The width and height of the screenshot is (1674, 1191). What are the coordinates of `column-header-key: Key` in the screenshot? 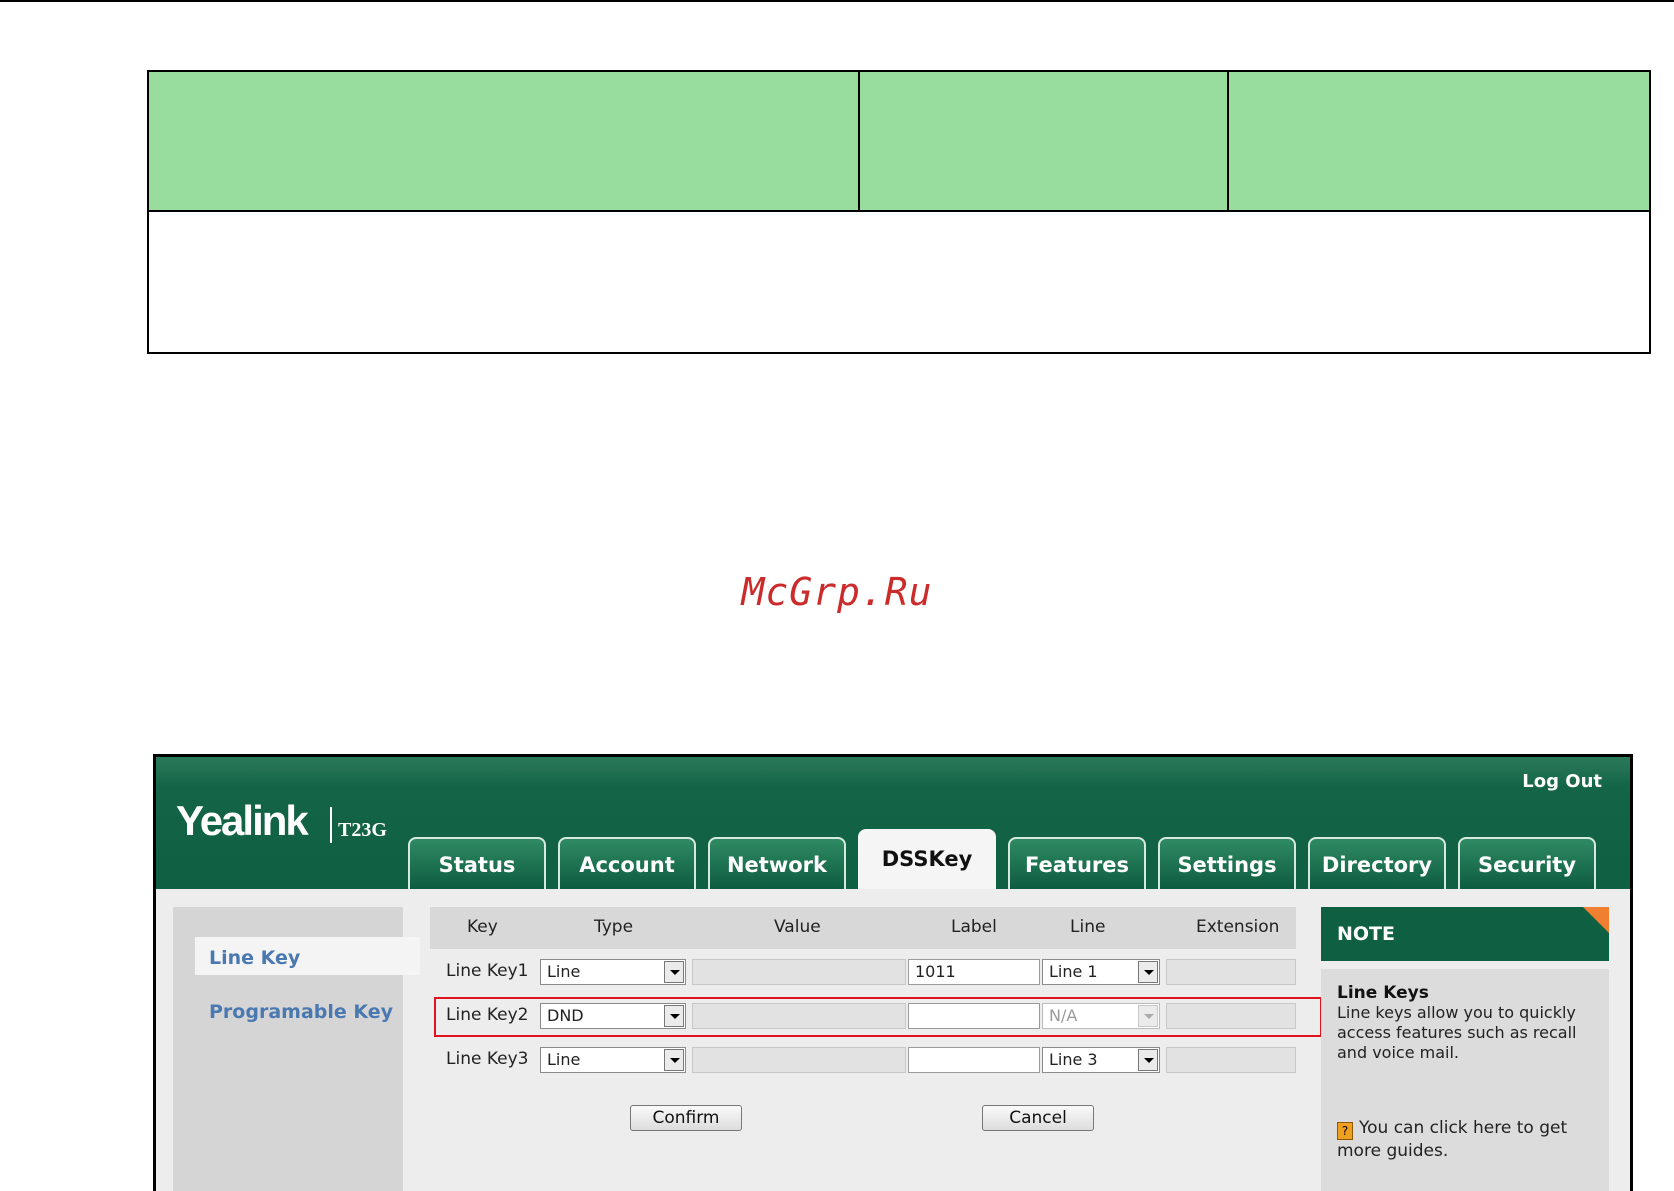 It's located at (482, 927).